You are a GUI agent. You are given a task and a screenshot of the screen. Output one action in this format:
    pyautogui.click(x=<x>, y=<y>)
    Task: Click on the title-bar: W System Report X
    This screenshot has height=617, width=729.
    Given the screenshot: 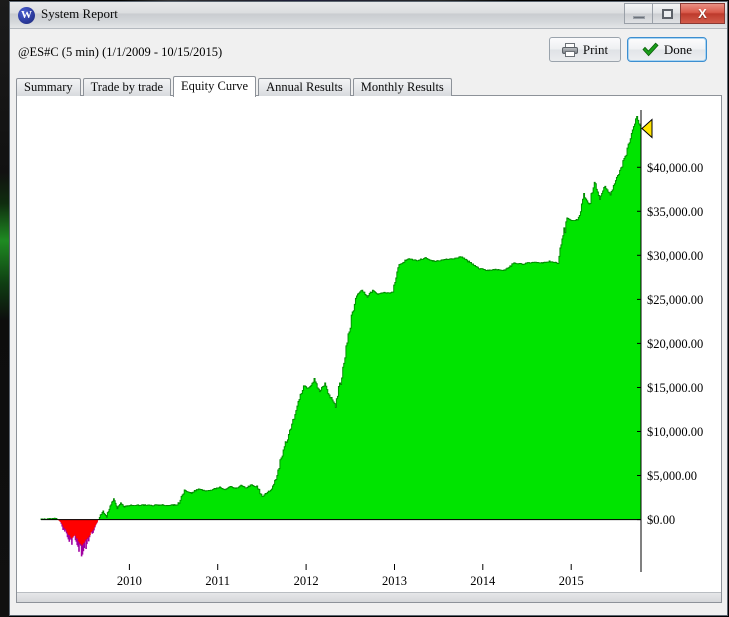 What is the action you would take?
    pyautogui.click(x=368, y=15)
    